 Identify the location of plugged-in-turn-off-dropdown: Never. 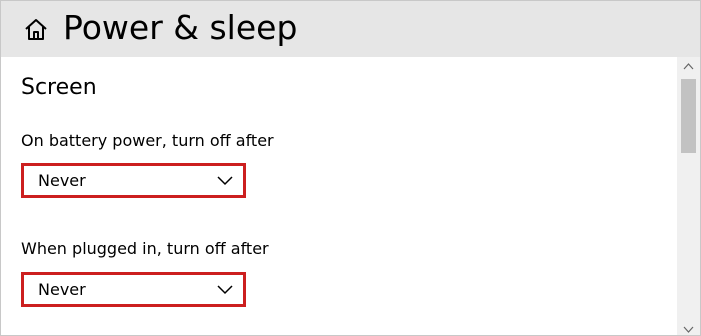
(133, 289).